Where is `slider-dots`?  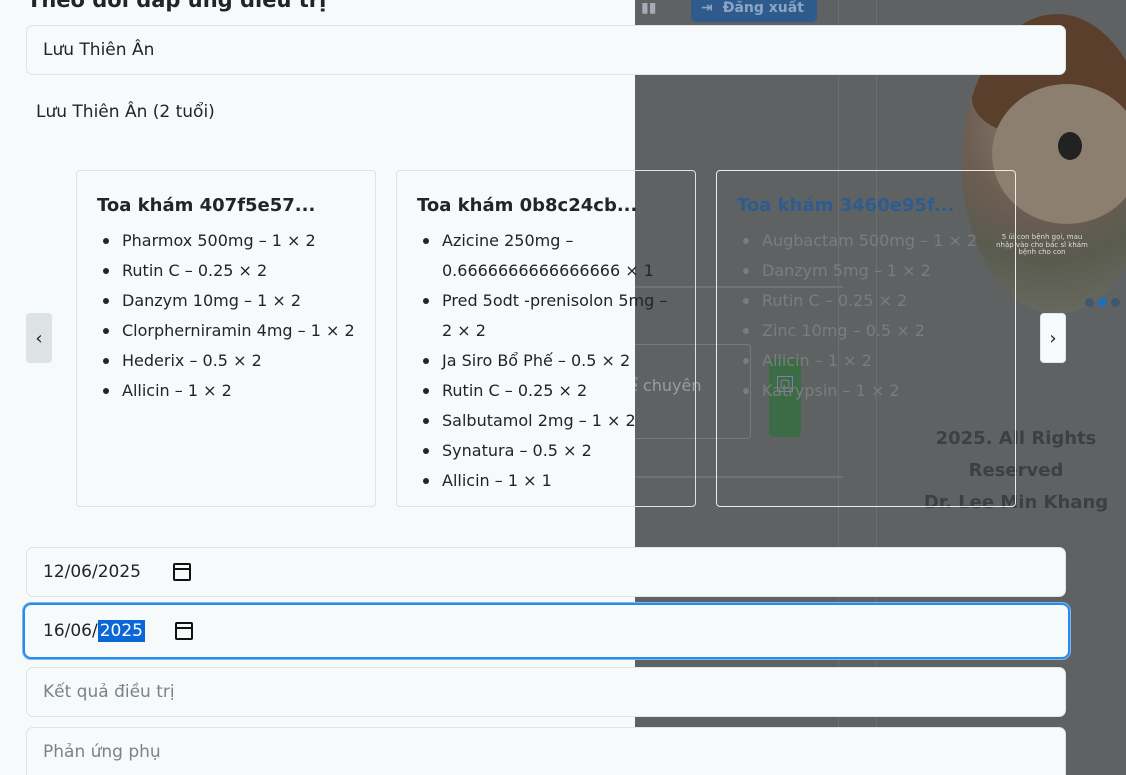
slider-dots is located at coordinates (1102, 302).